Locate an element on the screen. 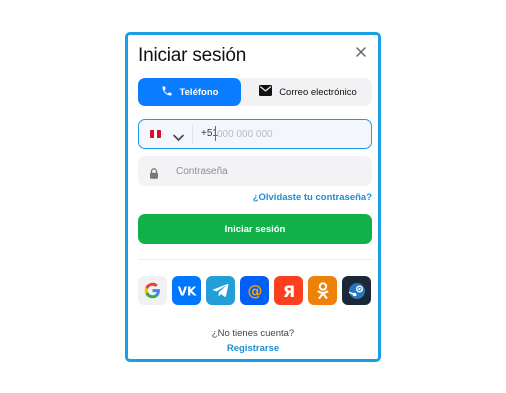 This screenshot has height=393, width=506. mail-ru-icon: @ is located at coordinates (254, 290).